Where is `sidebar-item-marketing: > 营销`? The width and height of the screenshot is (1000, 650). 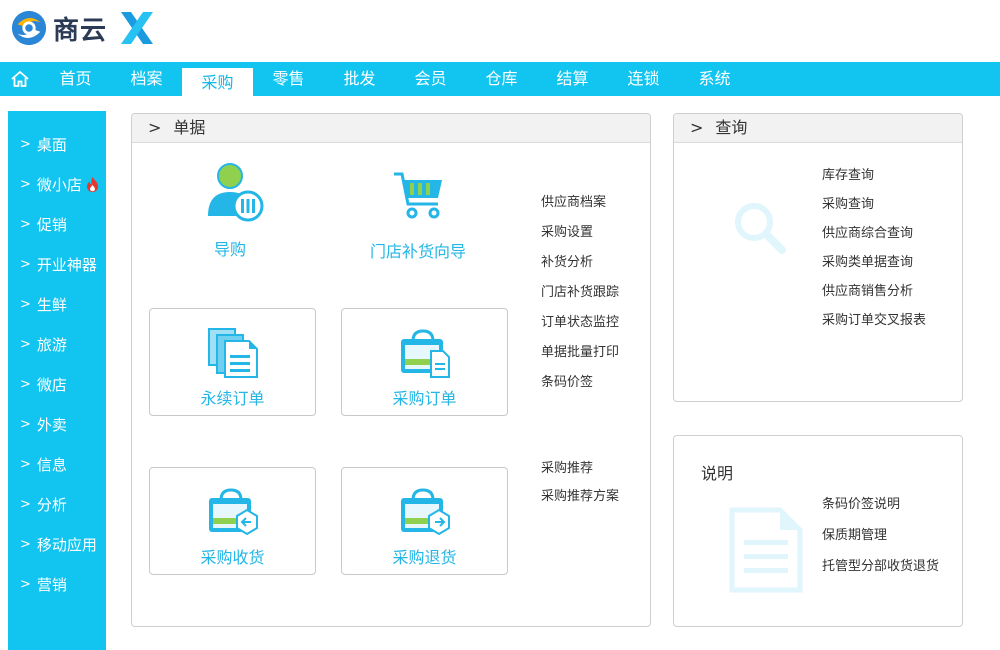 sidebar-item-marketing: > 营销 is located at coordinates (57, 591).